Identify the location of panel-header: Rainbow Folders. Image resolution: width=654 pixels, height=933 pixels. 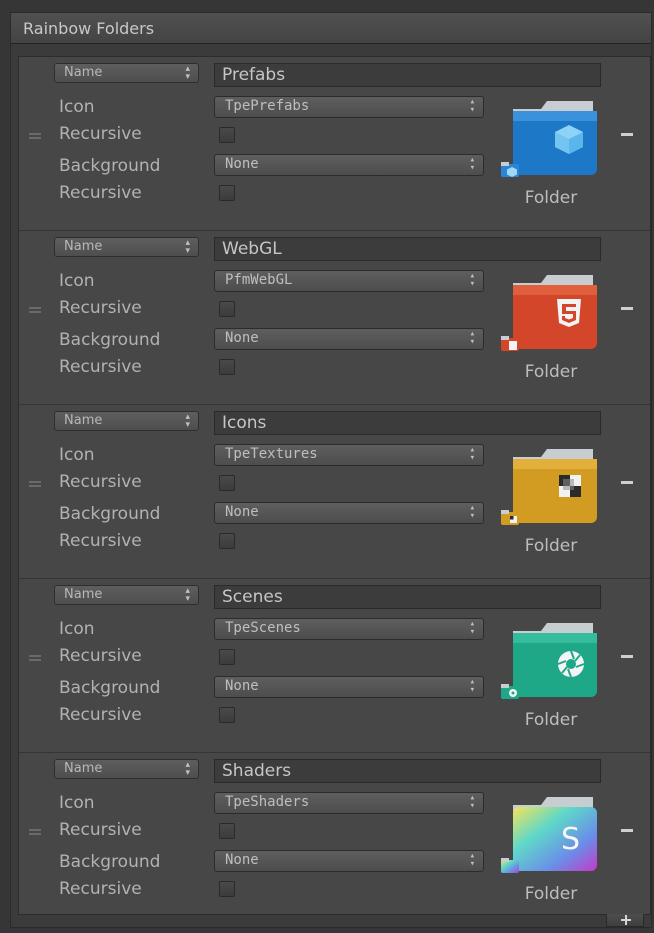
(331, 28).